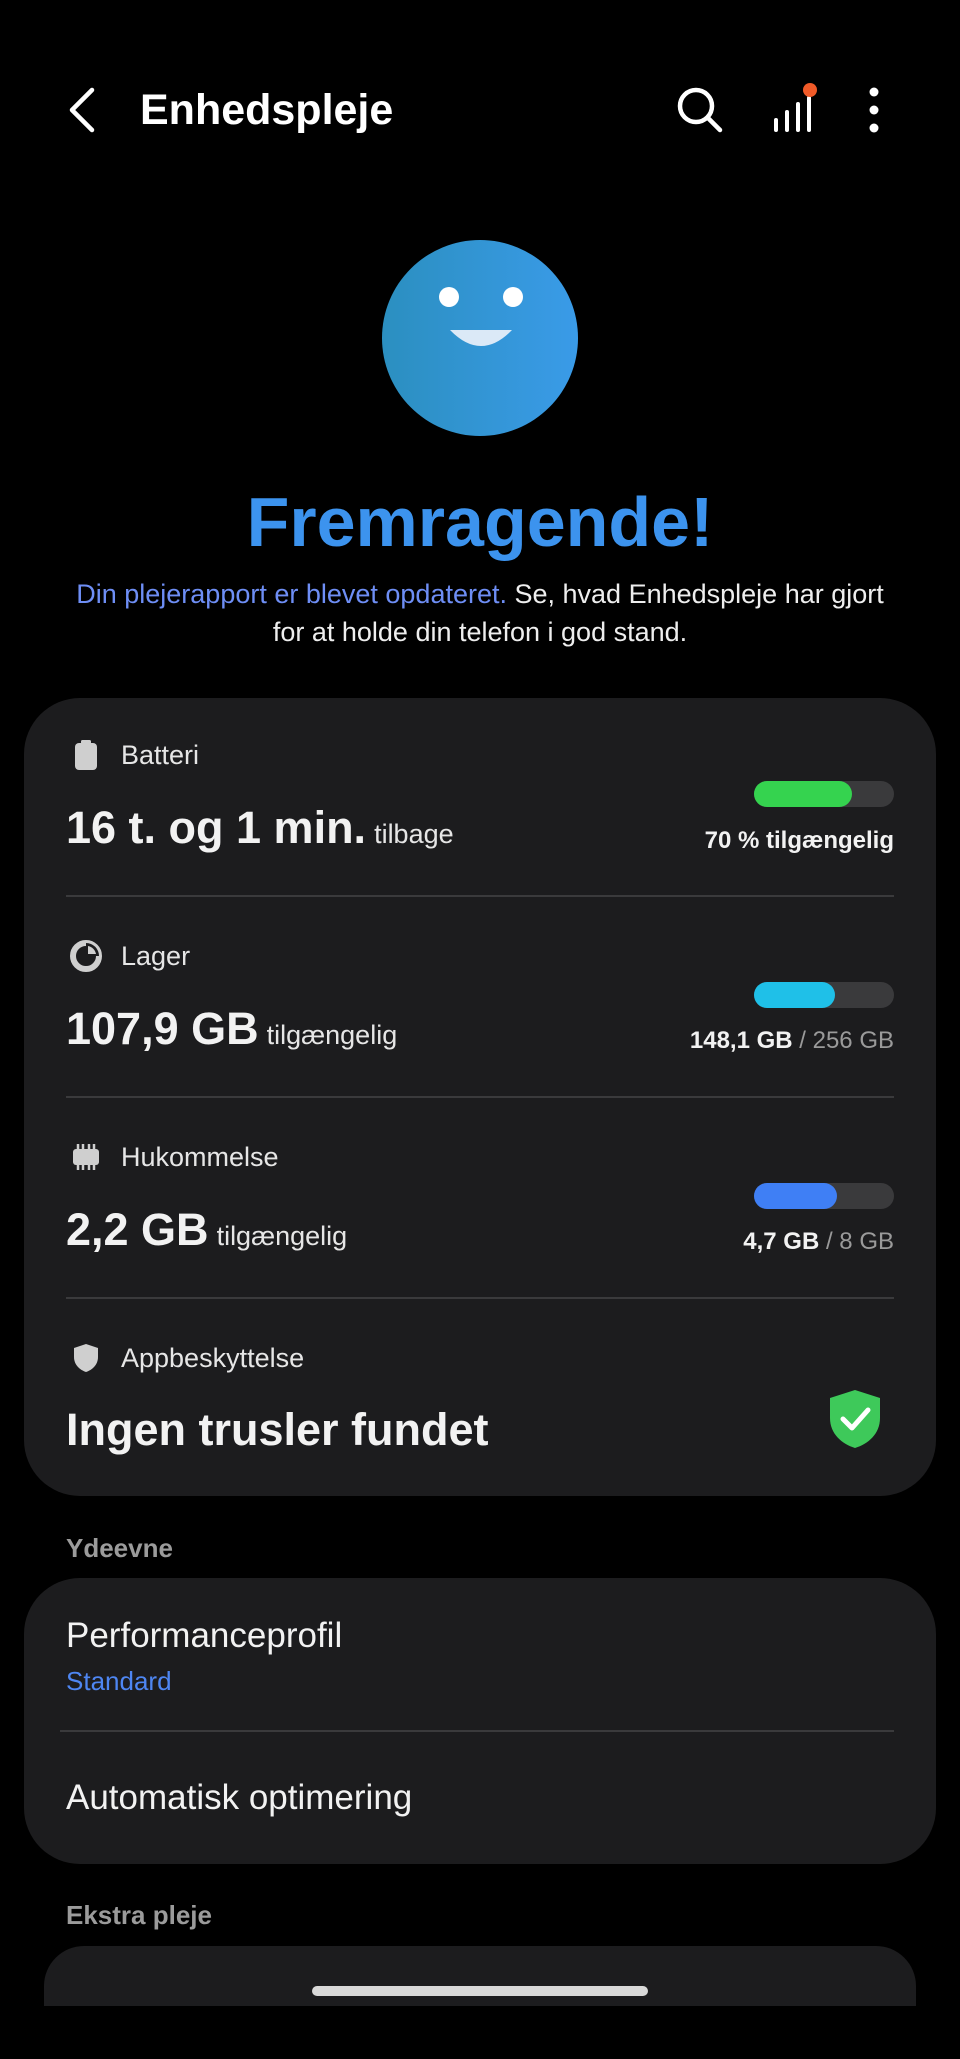 Image resolution: width=960 pixels, height=2059 pixels. Describe the element at coordinates (82, 110) in the screenshot. I see `back-icon` at that location.